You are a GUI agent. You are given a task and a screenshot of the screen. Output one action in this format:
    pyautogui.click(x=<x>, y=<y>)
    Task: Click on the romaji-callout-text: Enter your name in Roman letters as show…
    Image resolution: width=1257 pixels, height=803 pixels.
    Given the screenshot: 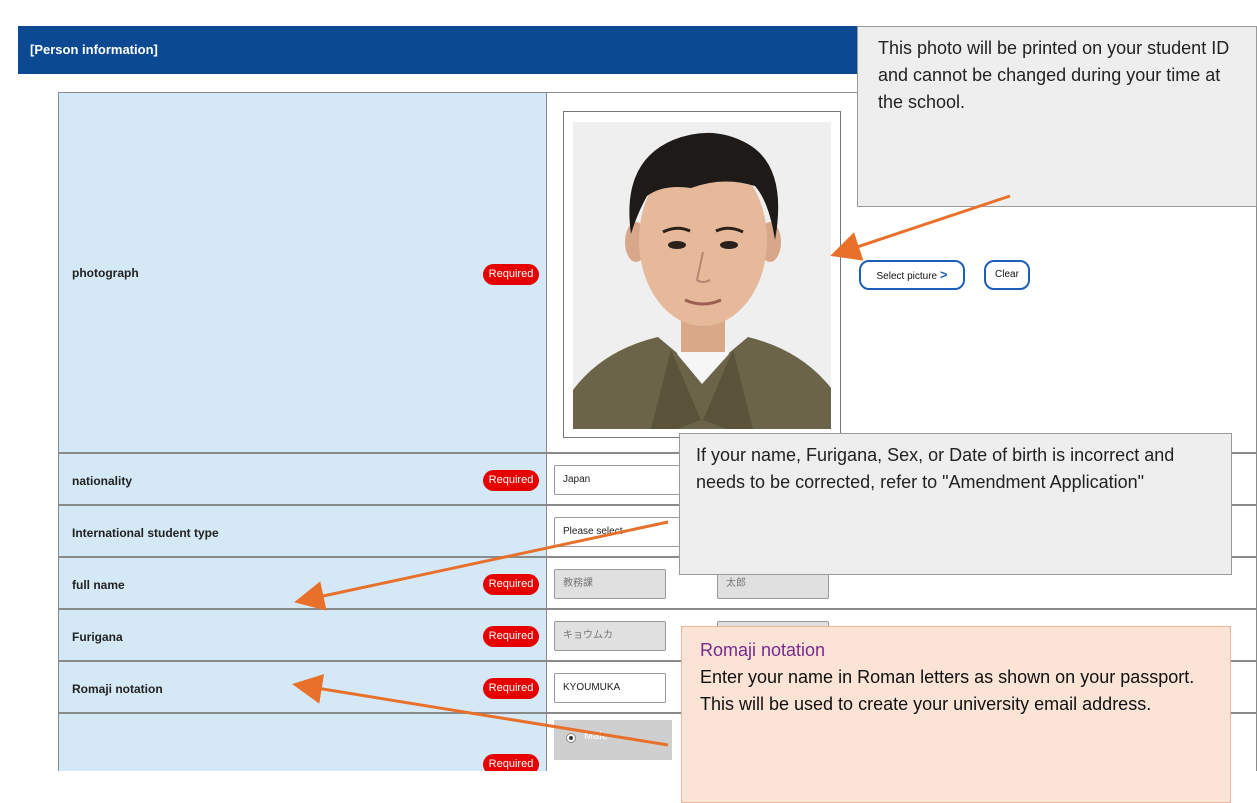 What is the action you would take?
    pyautogui.click(x=947, y=690)
    